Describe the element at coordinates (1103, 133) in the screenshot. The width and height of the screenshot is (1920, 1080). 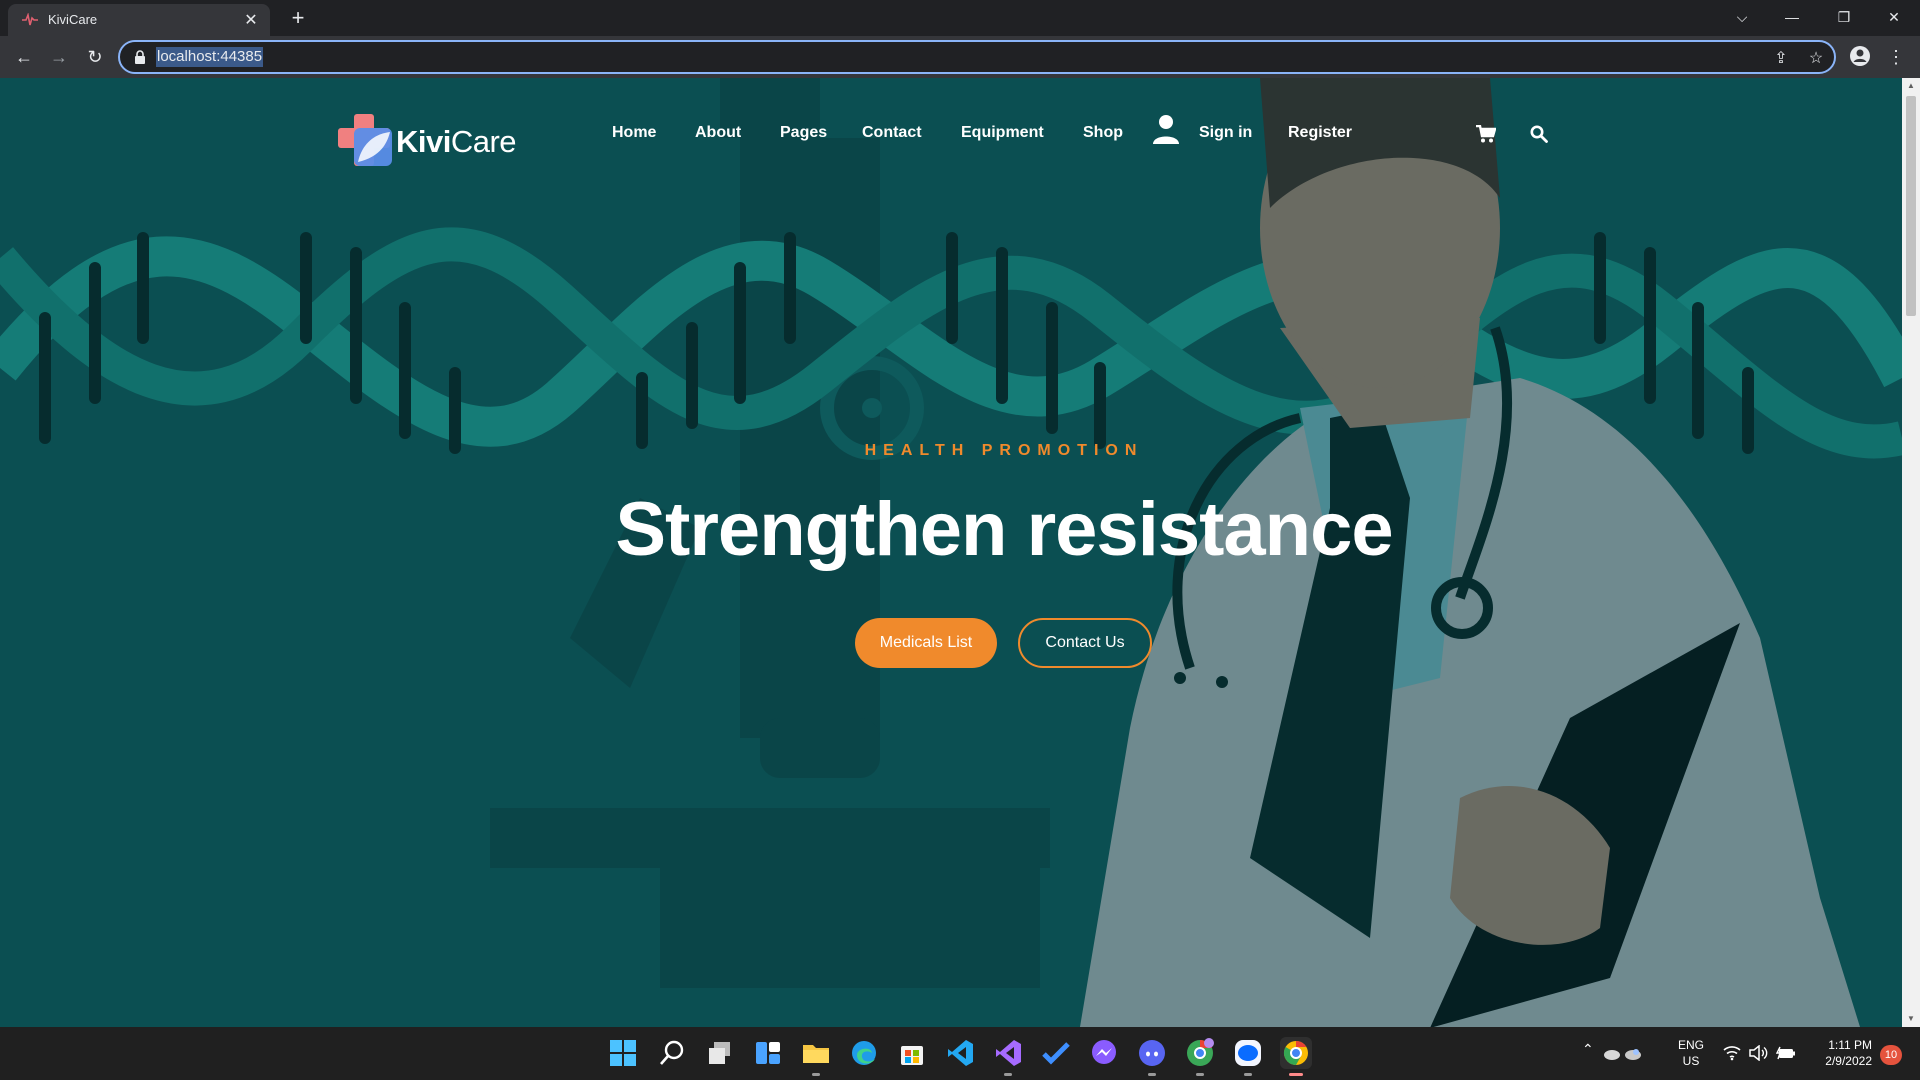
I see `nav-shop: Shop` at that location.